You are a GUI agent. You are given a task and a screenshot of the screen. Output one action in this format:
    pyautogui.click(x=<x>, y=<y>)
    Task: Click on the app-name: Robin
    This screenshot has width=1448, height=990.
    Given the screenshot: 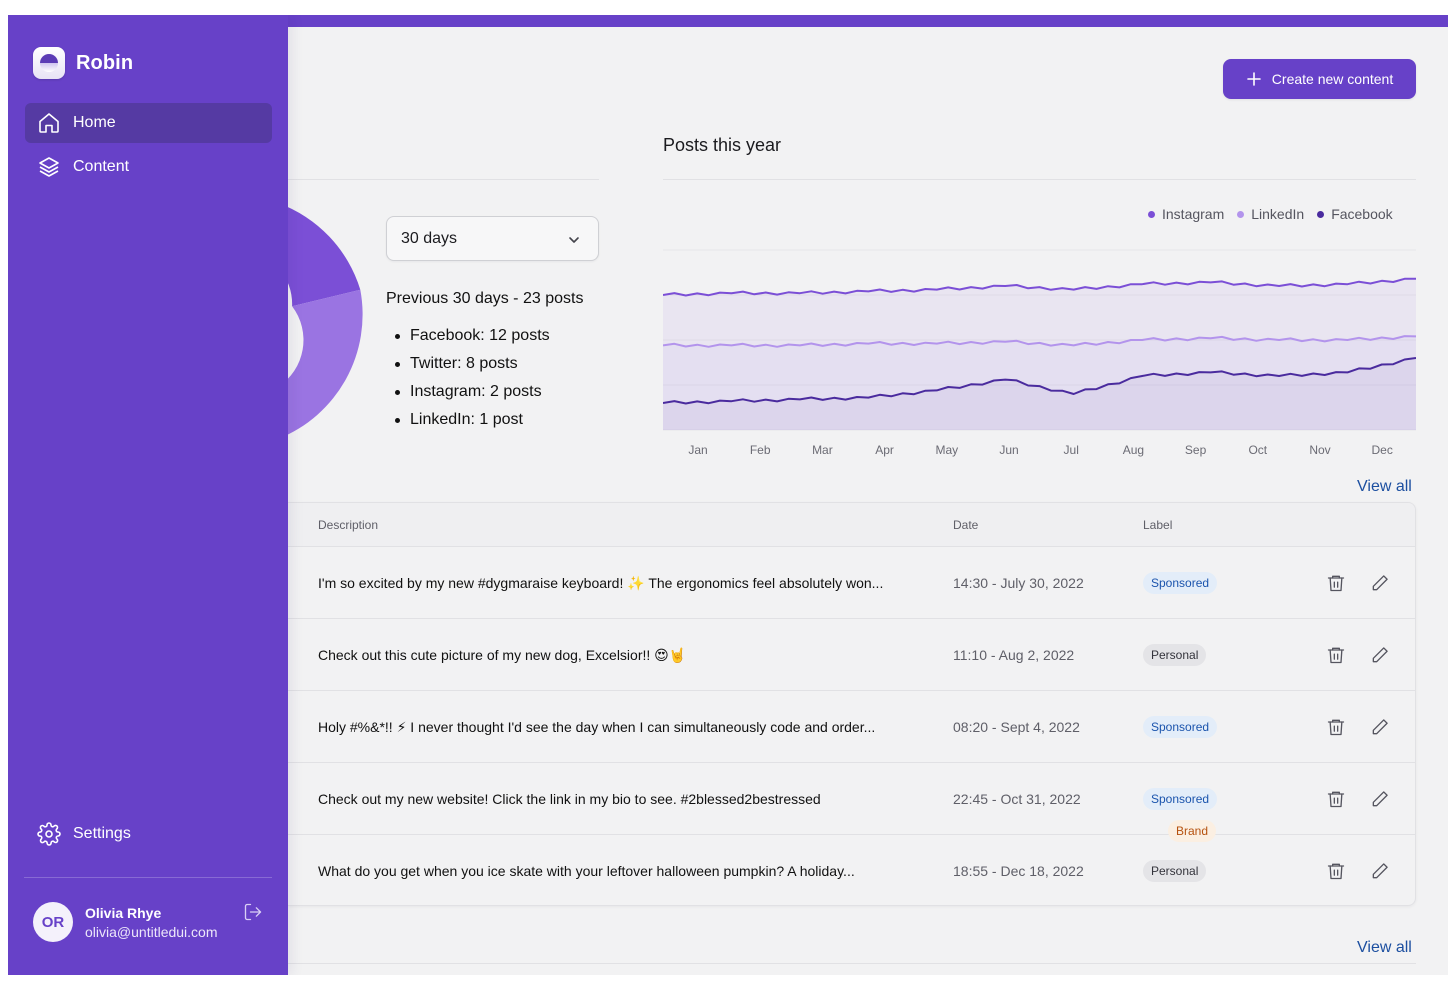 What is the action you would take?
    pyautogui.click(x=105, y=62)
    